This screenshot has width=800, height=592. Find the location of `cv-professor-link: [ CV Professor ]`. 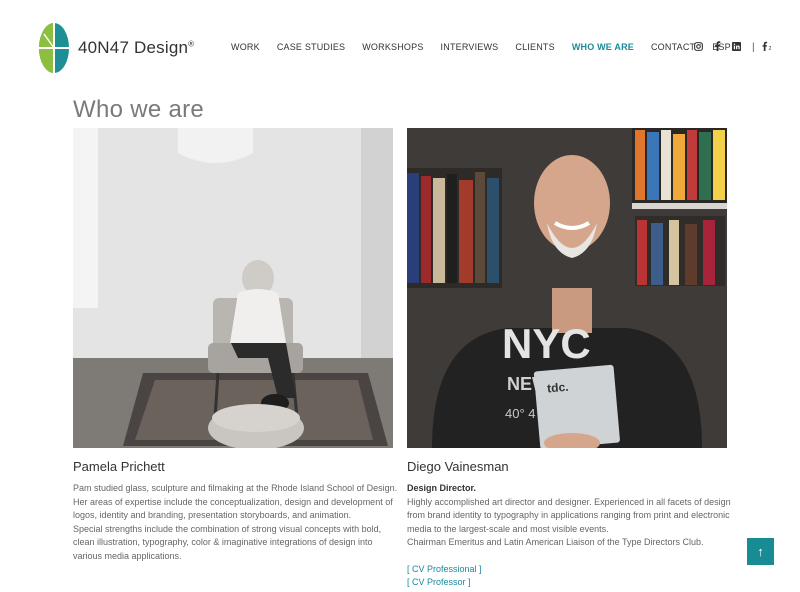

cv-professor-link: [ CV Professor ] is located at coordinates (569, 583).